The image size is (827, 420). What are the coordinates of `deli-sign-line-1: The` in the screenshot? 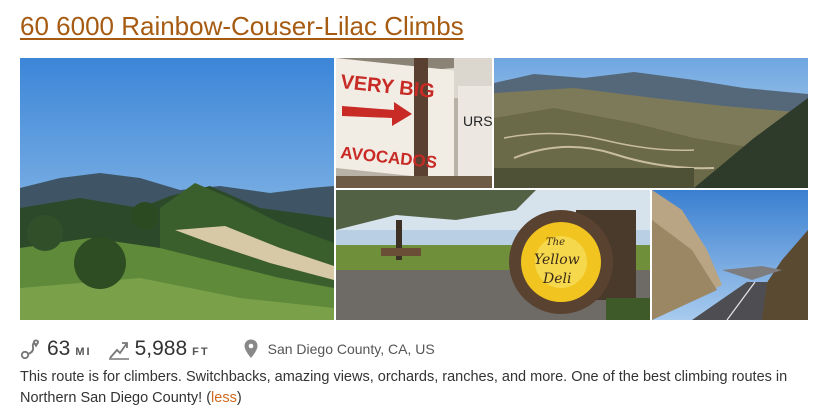 It's located at (555, 242).